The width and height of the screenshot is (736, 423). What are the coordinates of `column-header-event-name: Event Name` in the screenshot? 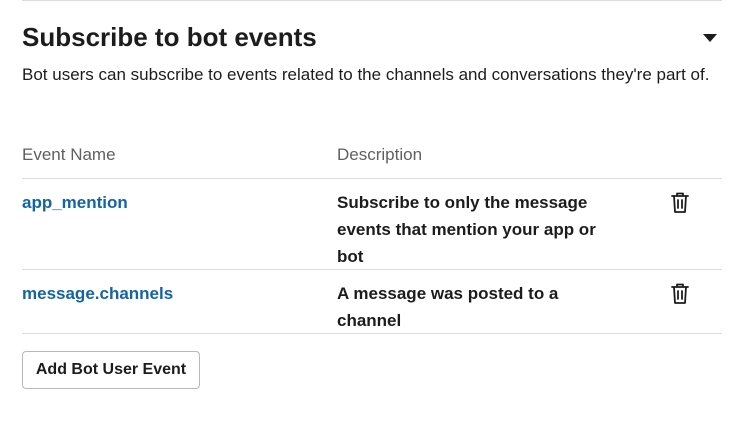 It's located at (69, 154).